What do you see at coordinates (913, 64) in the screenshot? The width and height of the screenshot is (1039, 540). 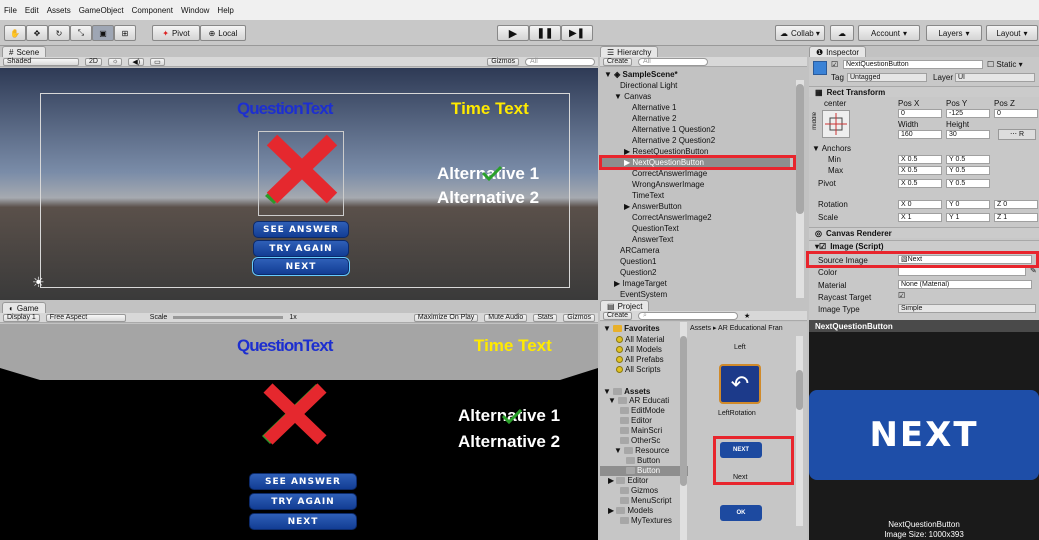 I see `object-name-field: NextQuestionButton` at bounding box center [913, 64].